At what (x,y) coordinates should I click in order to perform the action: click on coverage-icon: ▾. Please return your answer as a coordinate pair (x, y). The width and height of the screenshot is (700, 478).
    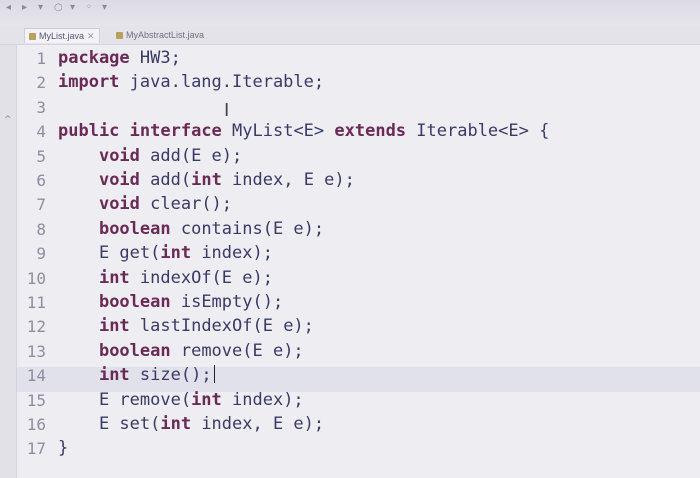
    Looking at the image, I should click on (77, 8).